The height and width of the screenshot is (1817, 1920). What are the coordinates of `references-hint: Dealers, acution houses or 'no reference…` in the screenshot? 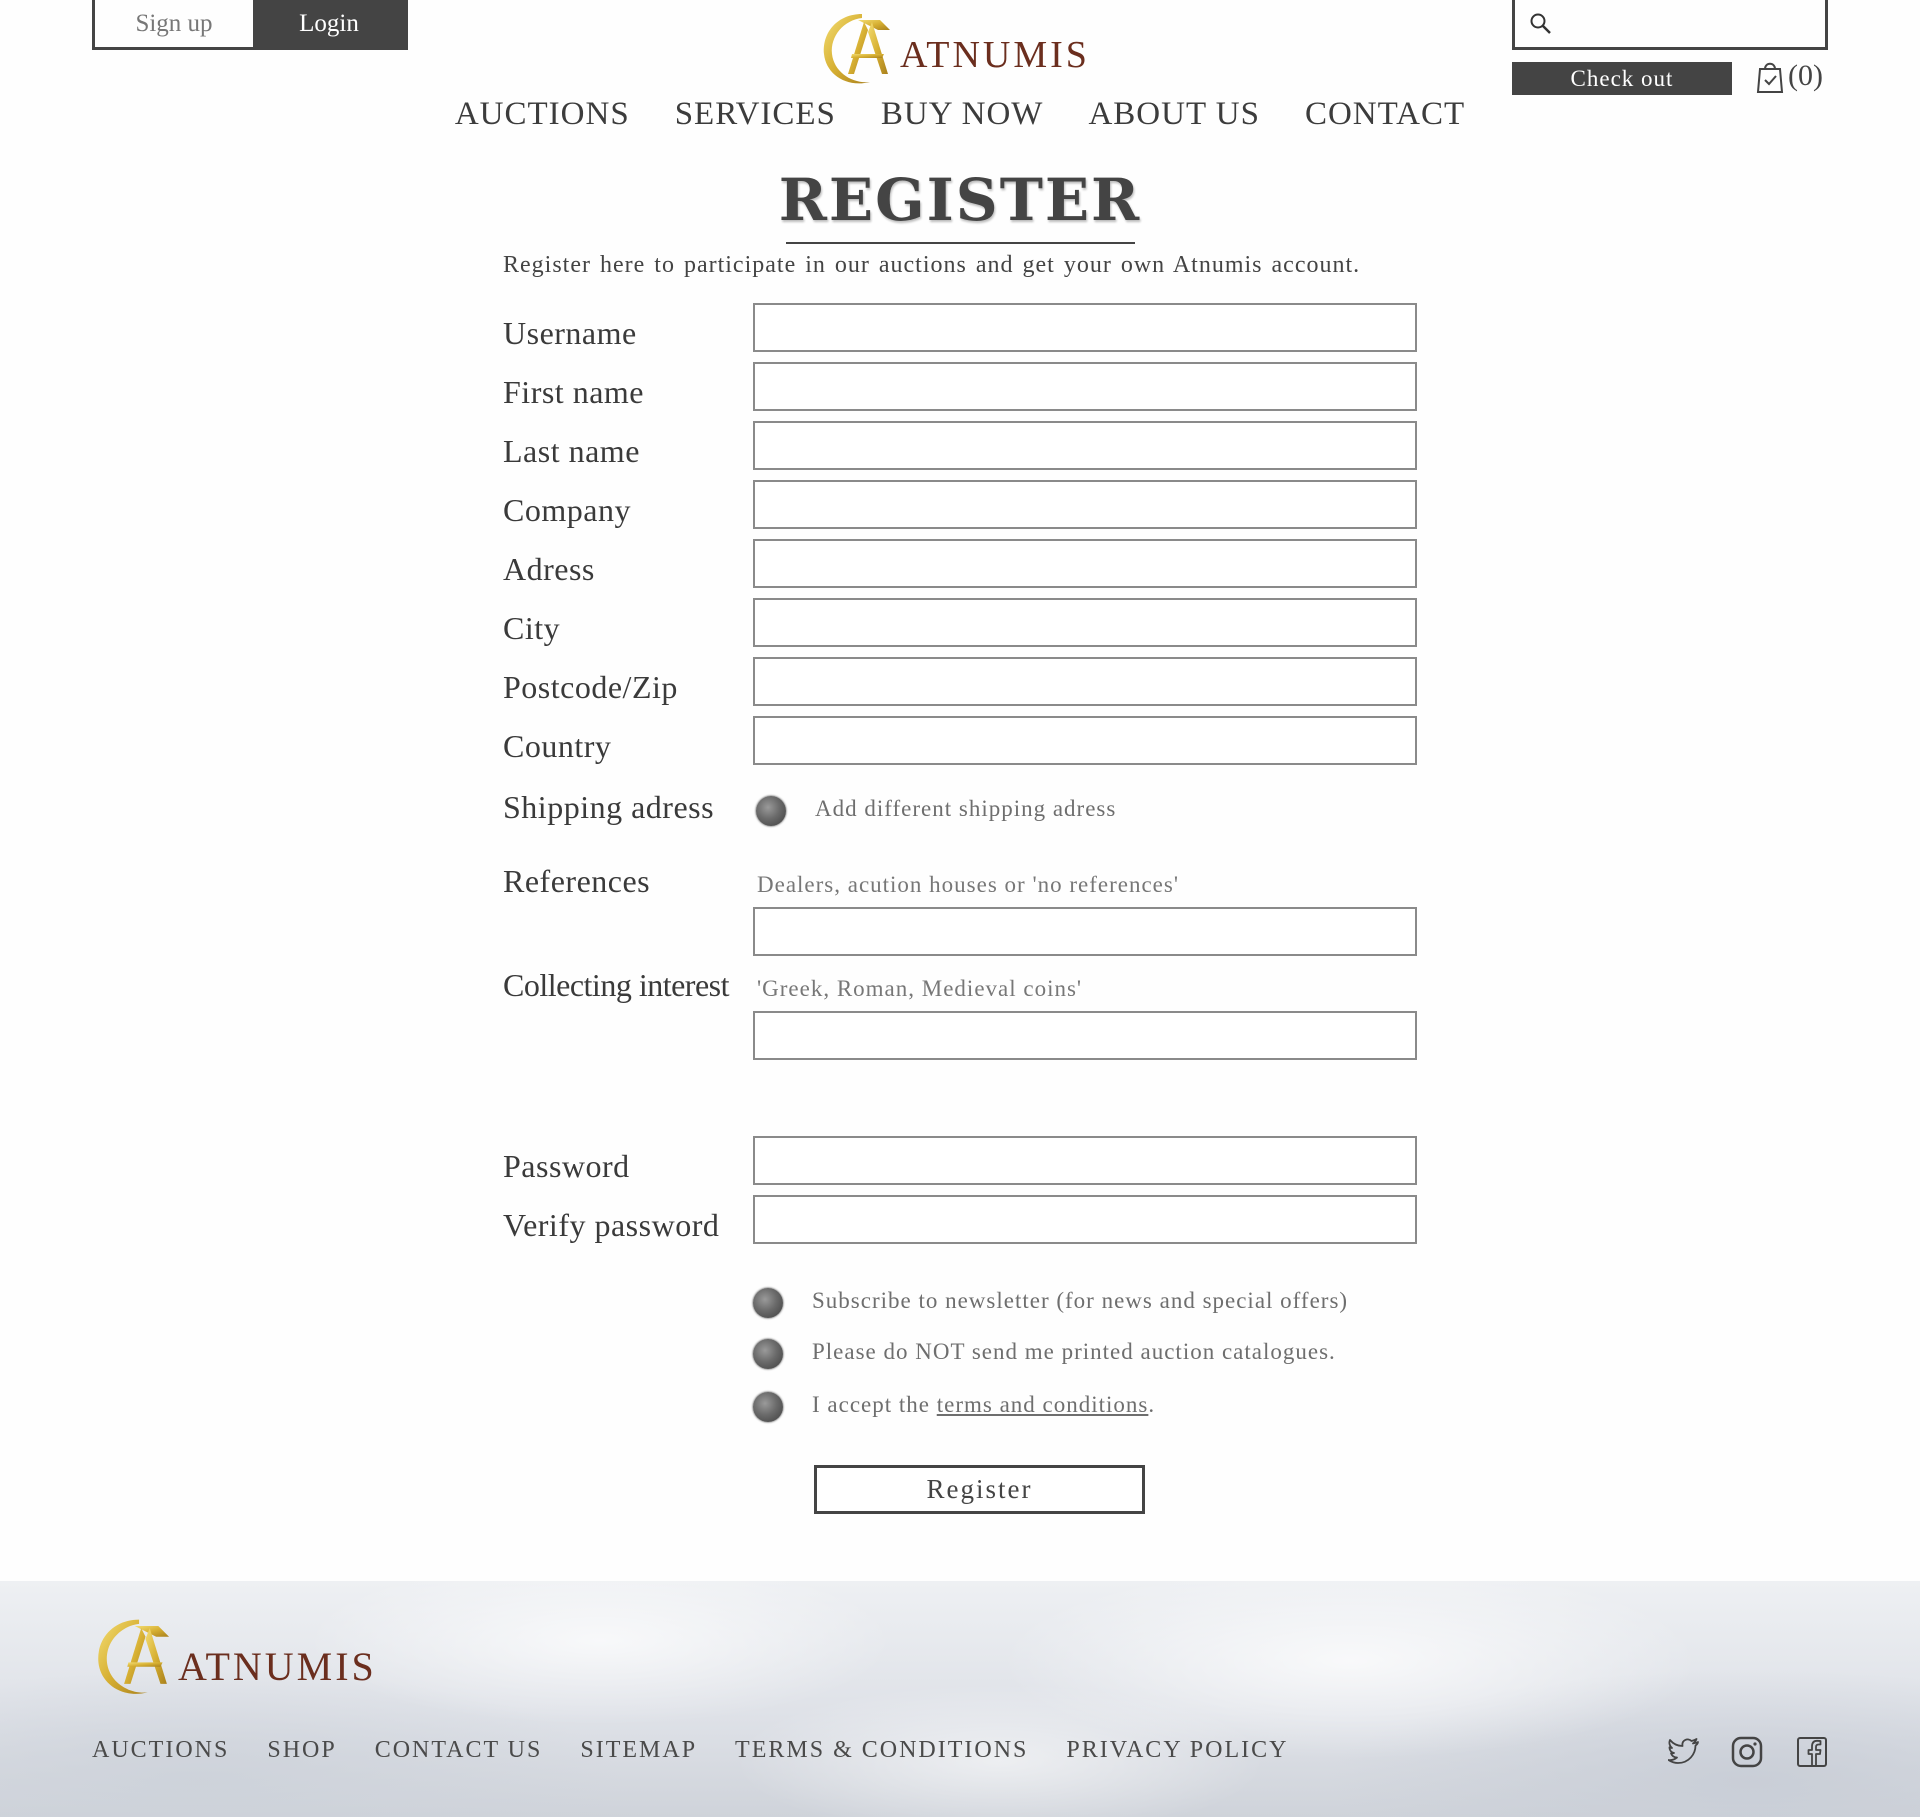 It's located at (968, 884).